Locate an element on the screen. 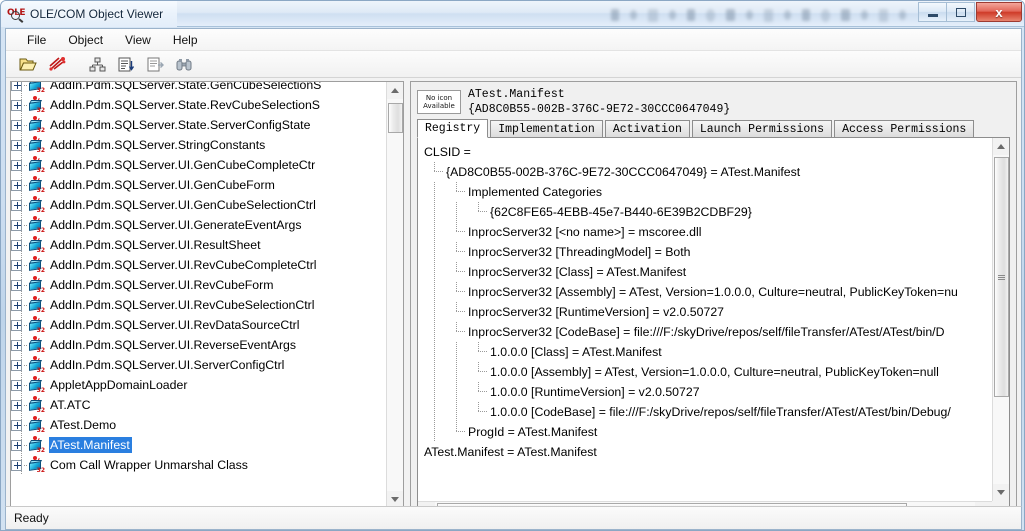 The width and height of the screenshot is (1025, 531). registry-row: InprocServer32 [<no name>] = mscoree.dll is located at coordinates (708, 232).